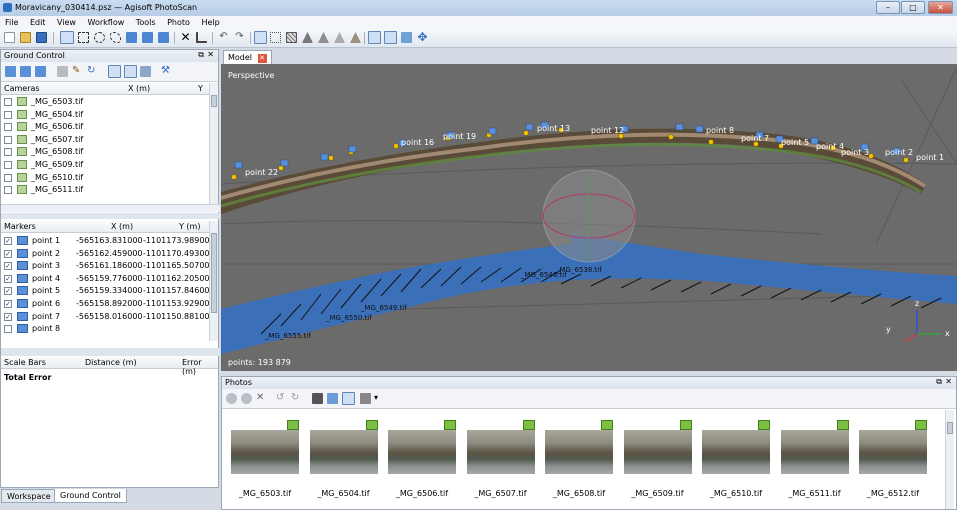 The image size is (957, 510). I want to click on solid-mesh-icon, so click(307, 37).